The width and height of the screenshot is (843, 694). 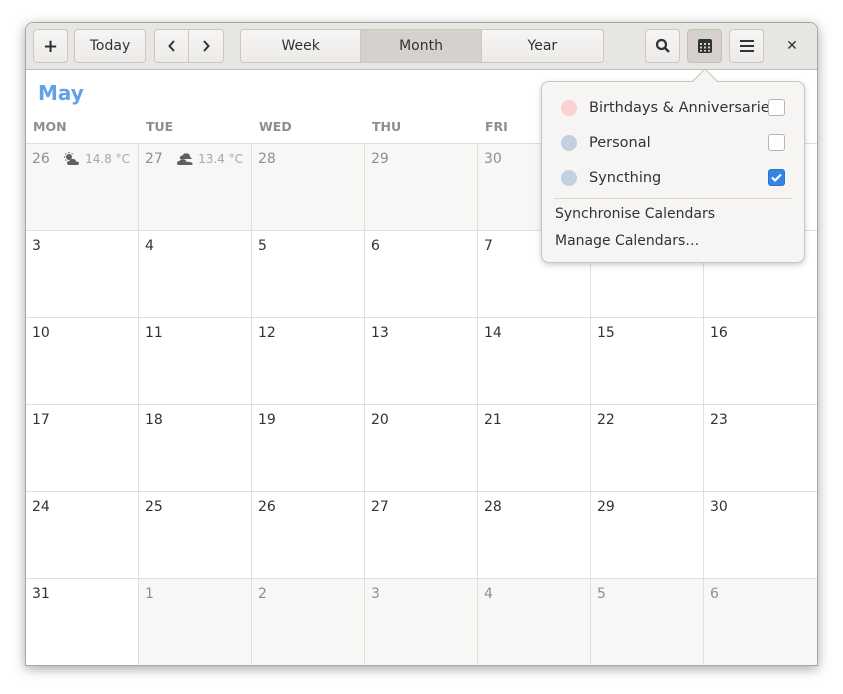 What do you see at coordinates (673, 142) in the screenshot?
I see `calendar-item-personal: Personal` at bounding box center [673, 142].